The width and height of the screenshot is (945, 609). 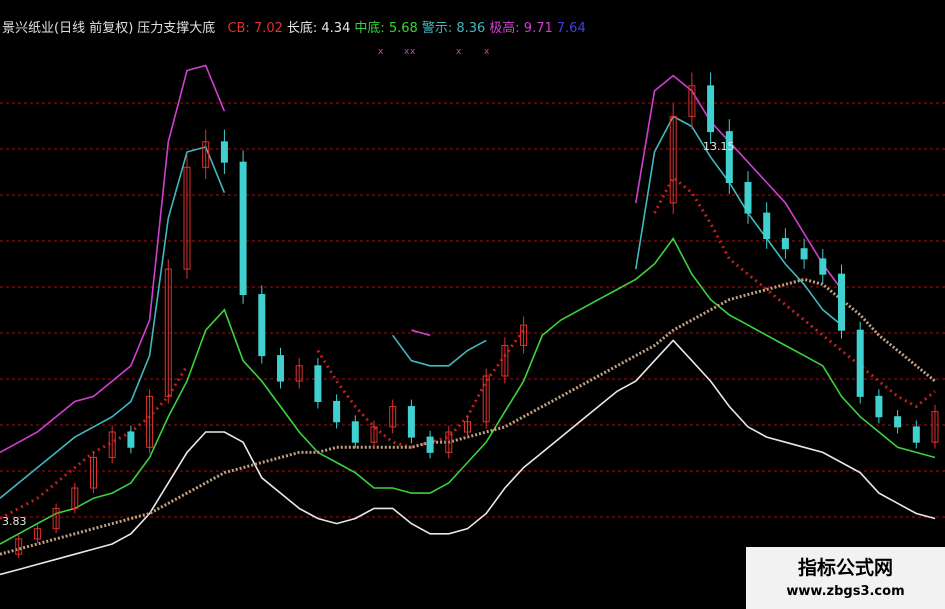 What do you see at coordinates (68, 28) in the screenshot?
I see `legend-title: 景兴纸业(日线 前复权)` at bounding box center [68, 28].